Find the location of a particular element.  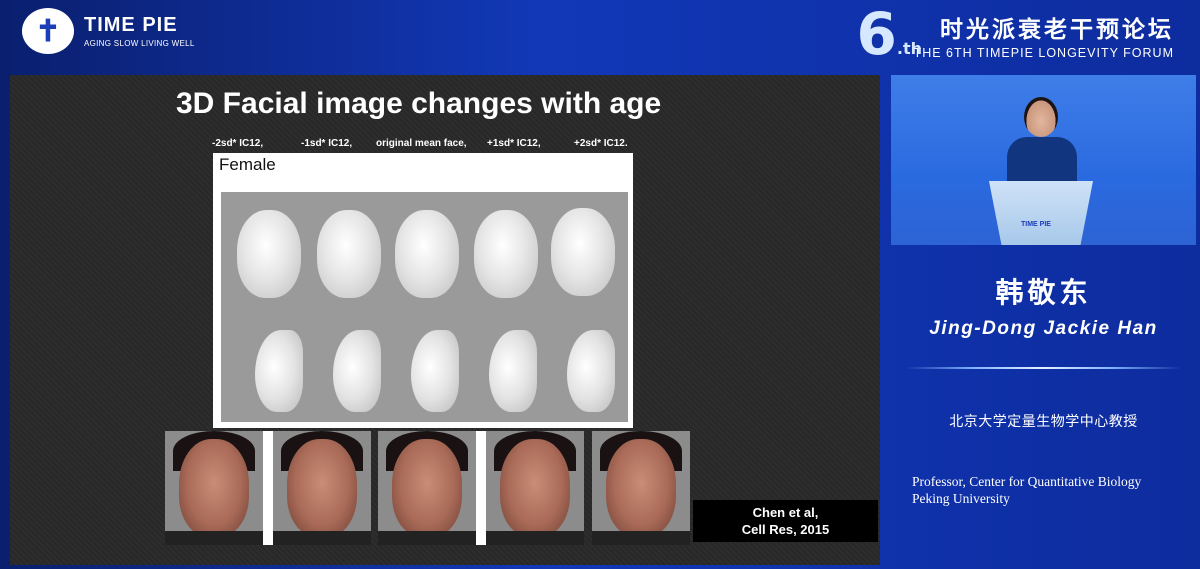

column-label: +1sd* IC12, is located at coordinates (514, 143).